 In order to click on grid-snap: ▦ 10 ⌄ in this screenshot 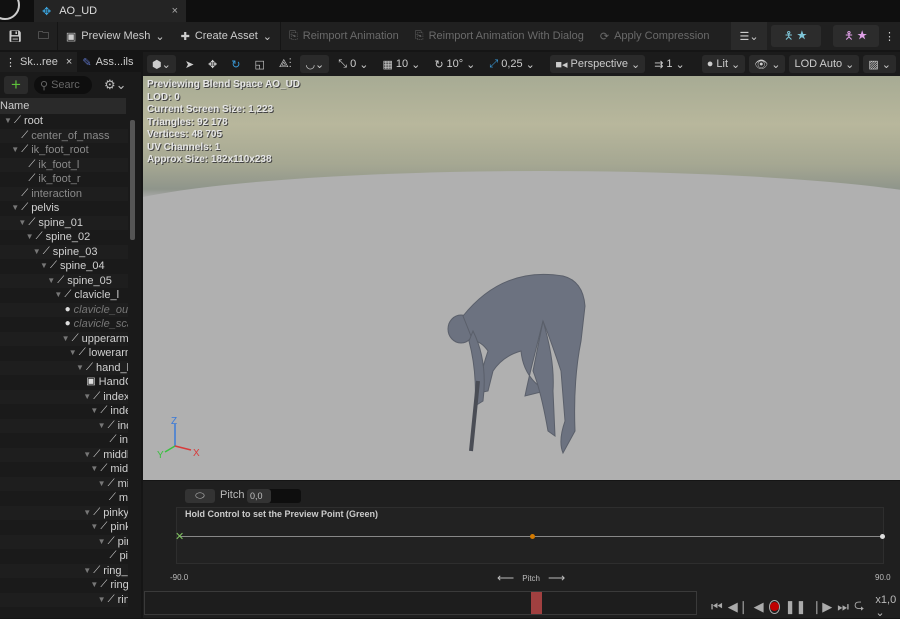, I will do `click(401, 64)`.